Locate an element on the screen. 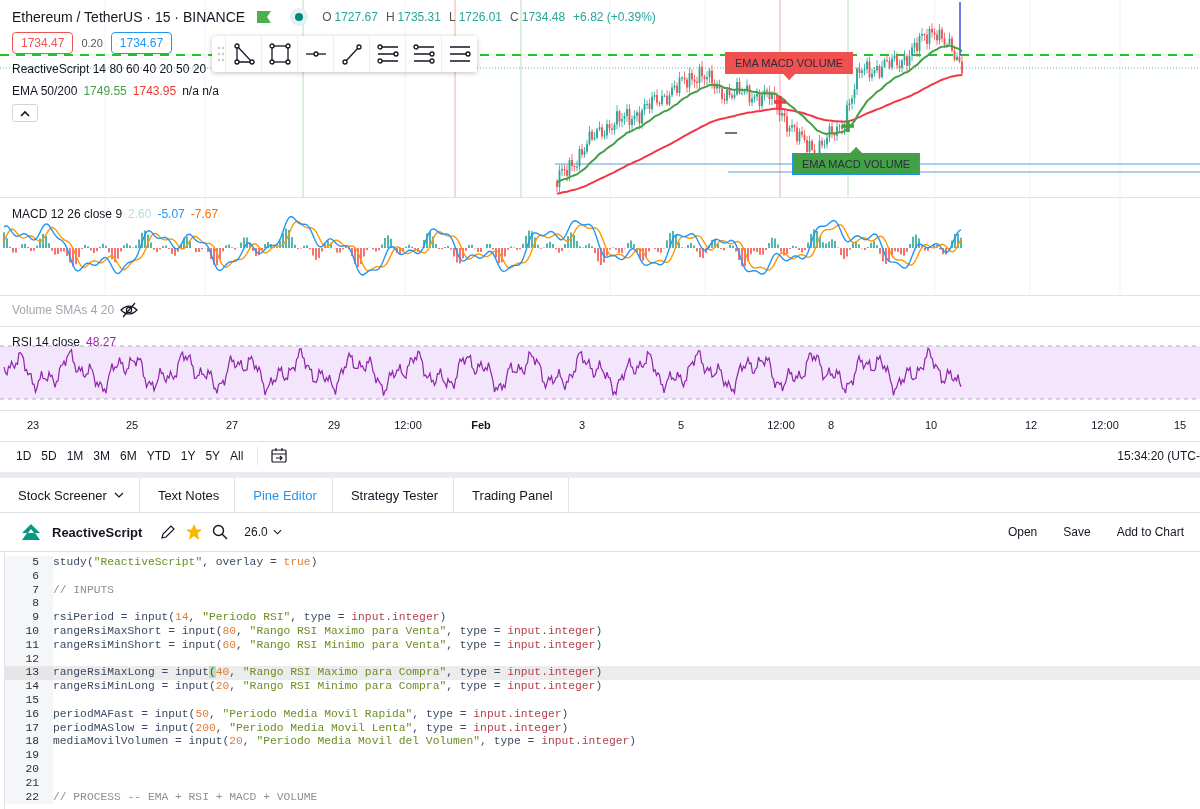 This screenshot has width=1200, height=809. diagonal-line-icon is located at coordinates (351, 54).